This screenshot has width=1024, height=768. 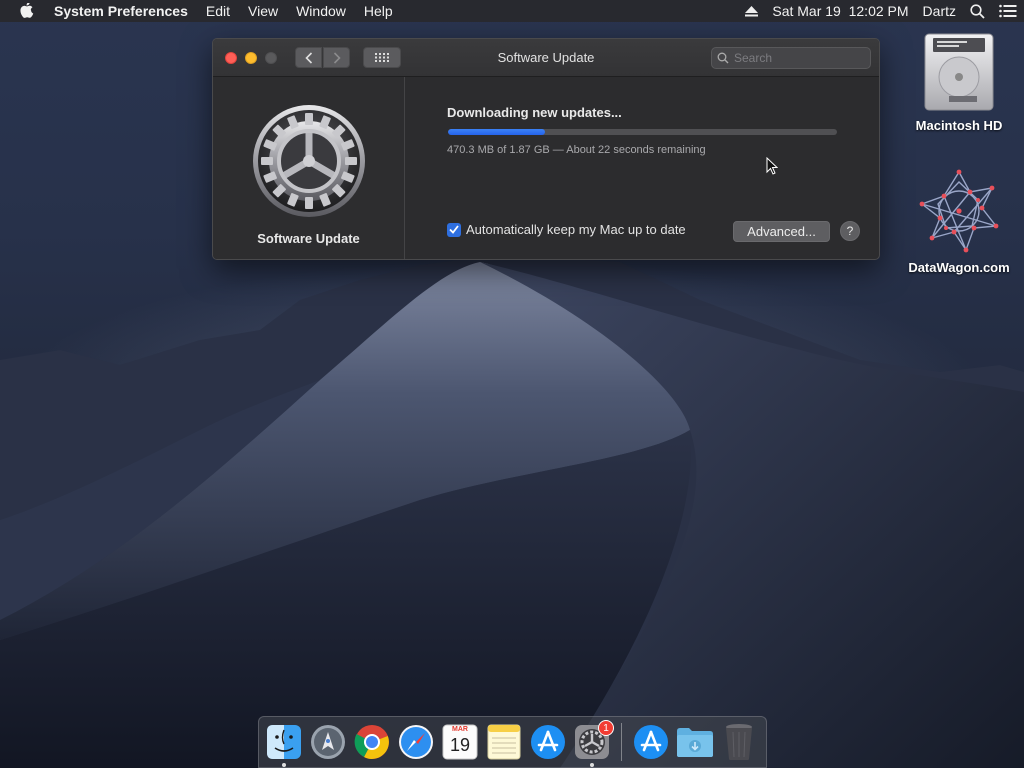 I want to click on desktop-icon-label: DataWagon.com, so click(x=959, y=267).